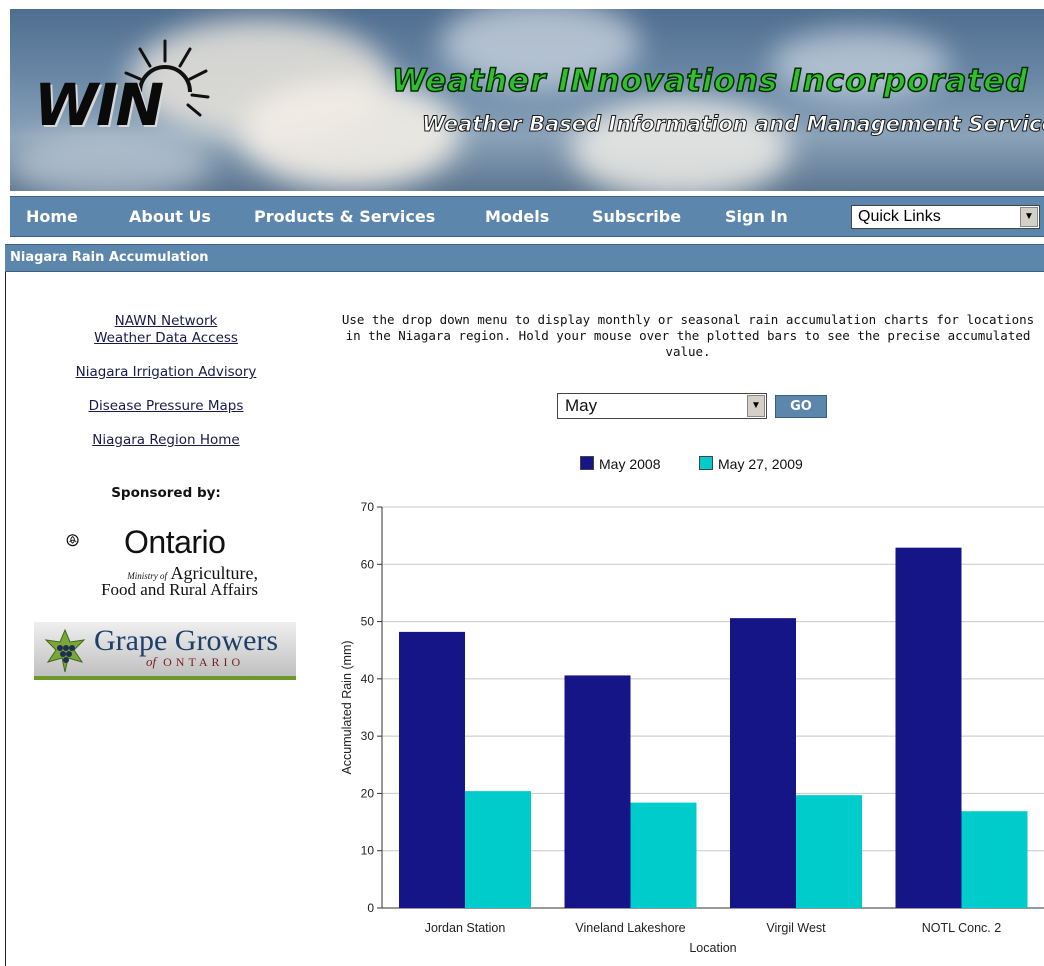 Image resolution: width=1044 pixels, height=966 pixels. I want to click on win-logo: WIN, so click(99, 105).